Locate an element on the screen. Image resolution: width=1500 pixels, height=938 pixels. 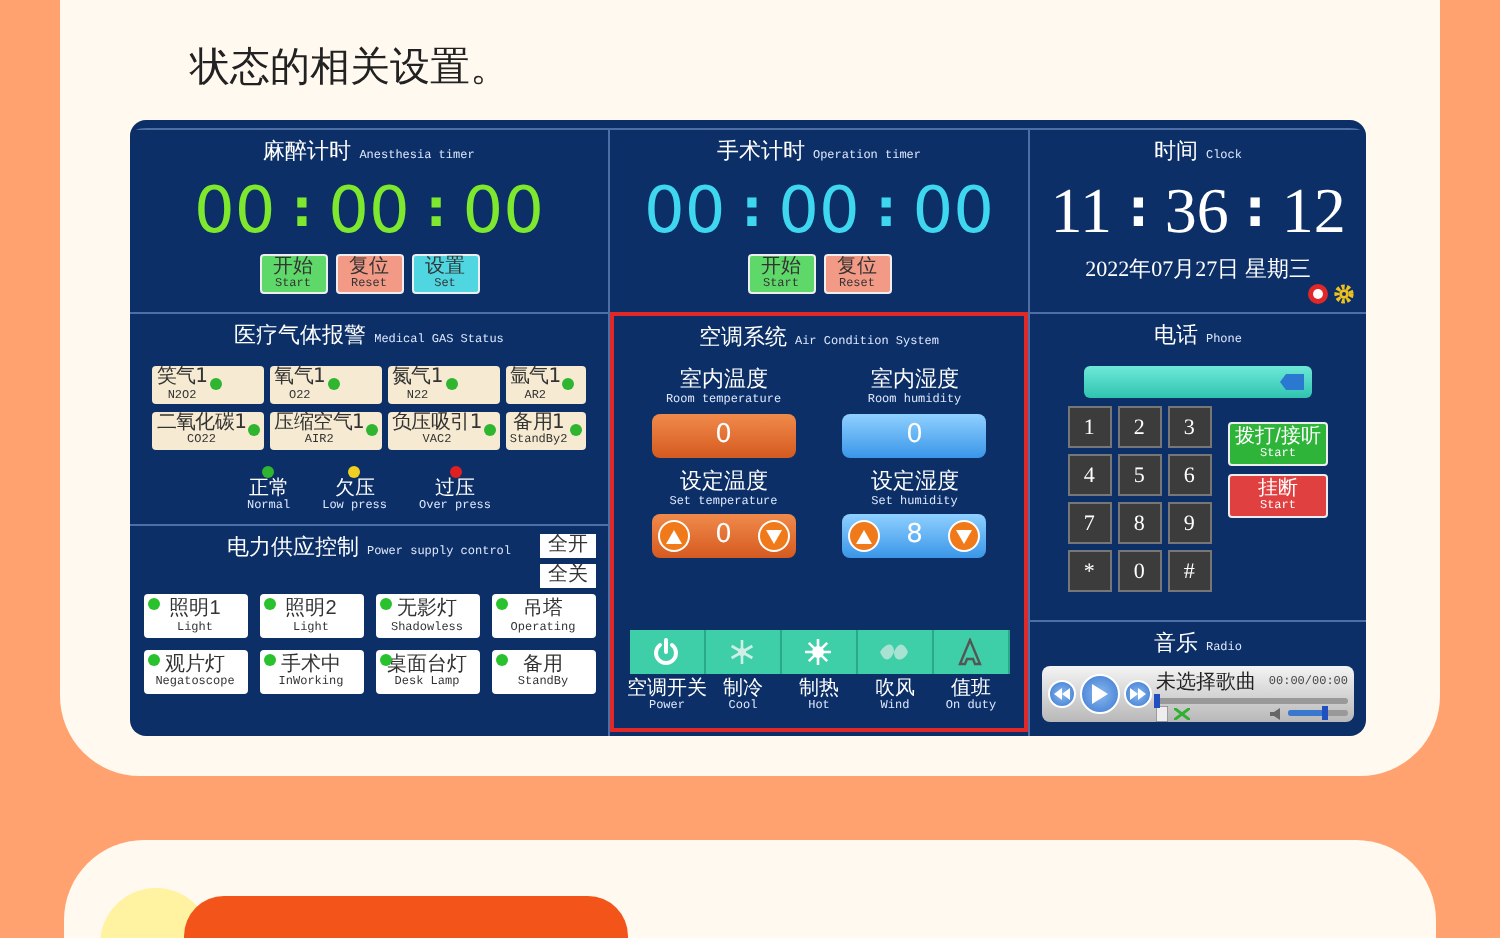
keypad-key: # is located at coordinates (1189, 571).